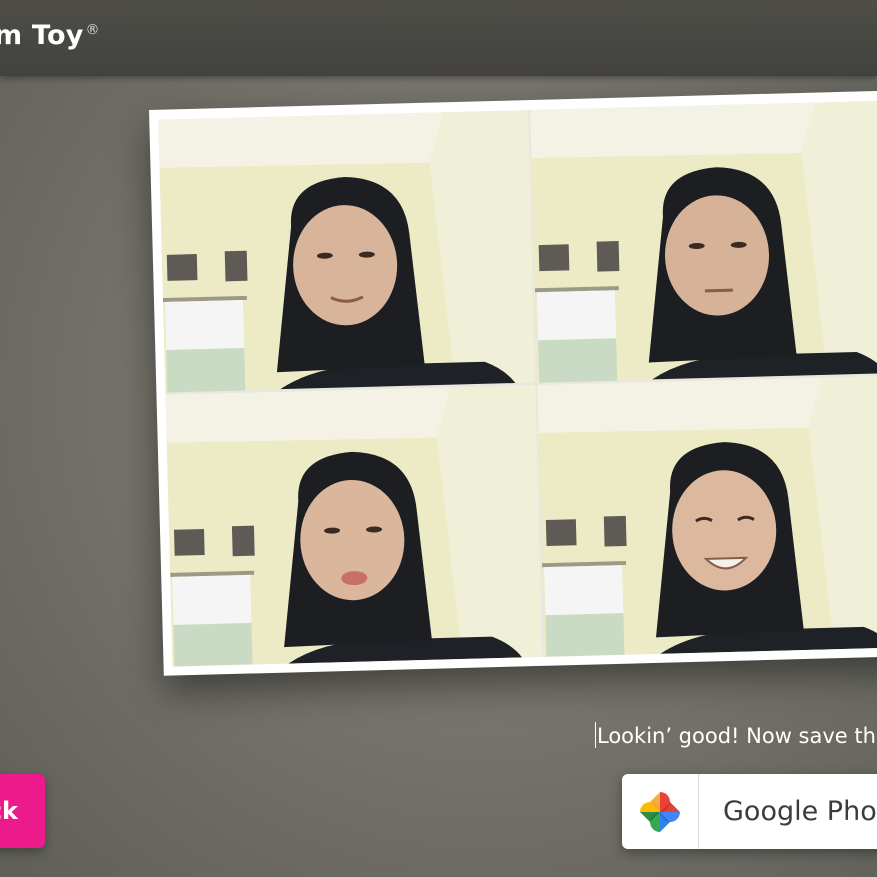 The height and width of the screenshot is (877, 877). What do you see at coordinates (92, 30) in the screenshot?
I see `registered-mark: ®` at bounding box center [92, 30].